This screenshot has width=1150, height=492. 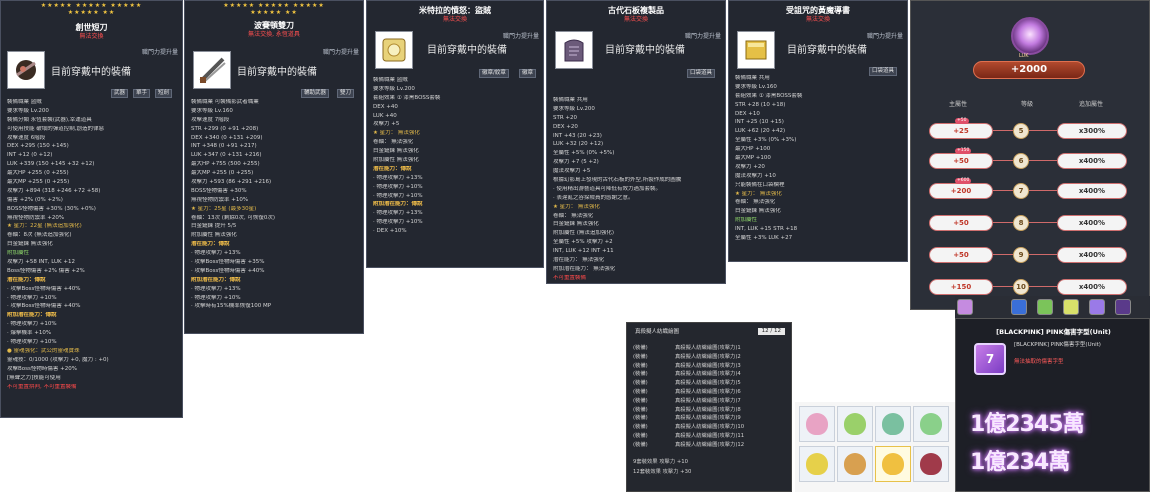 I want to click on list-item: (裝備) 真殺擬人紡織繪圖(攻擊力)10, so click(x=688, y=427).